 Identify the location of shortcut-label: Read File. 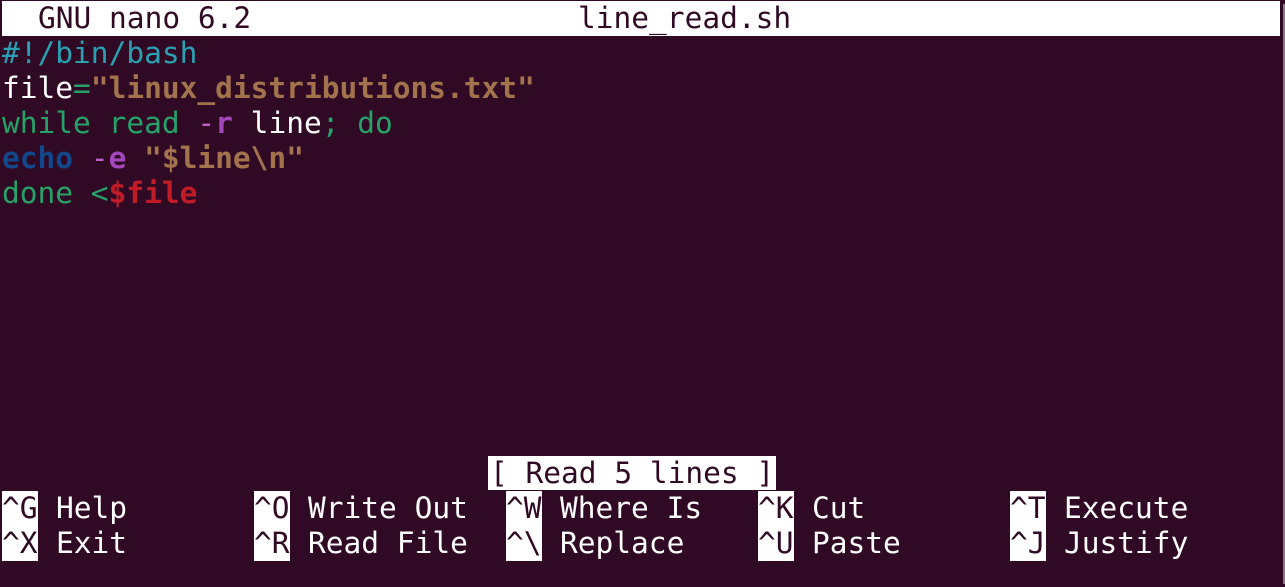
(388, 543).